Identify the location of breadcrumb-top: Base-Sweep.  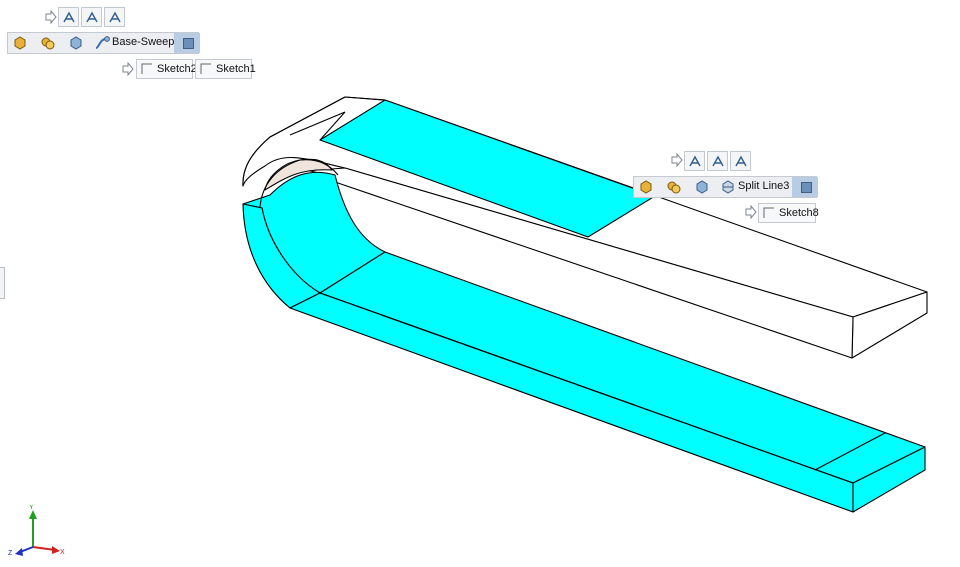
(103, 43).